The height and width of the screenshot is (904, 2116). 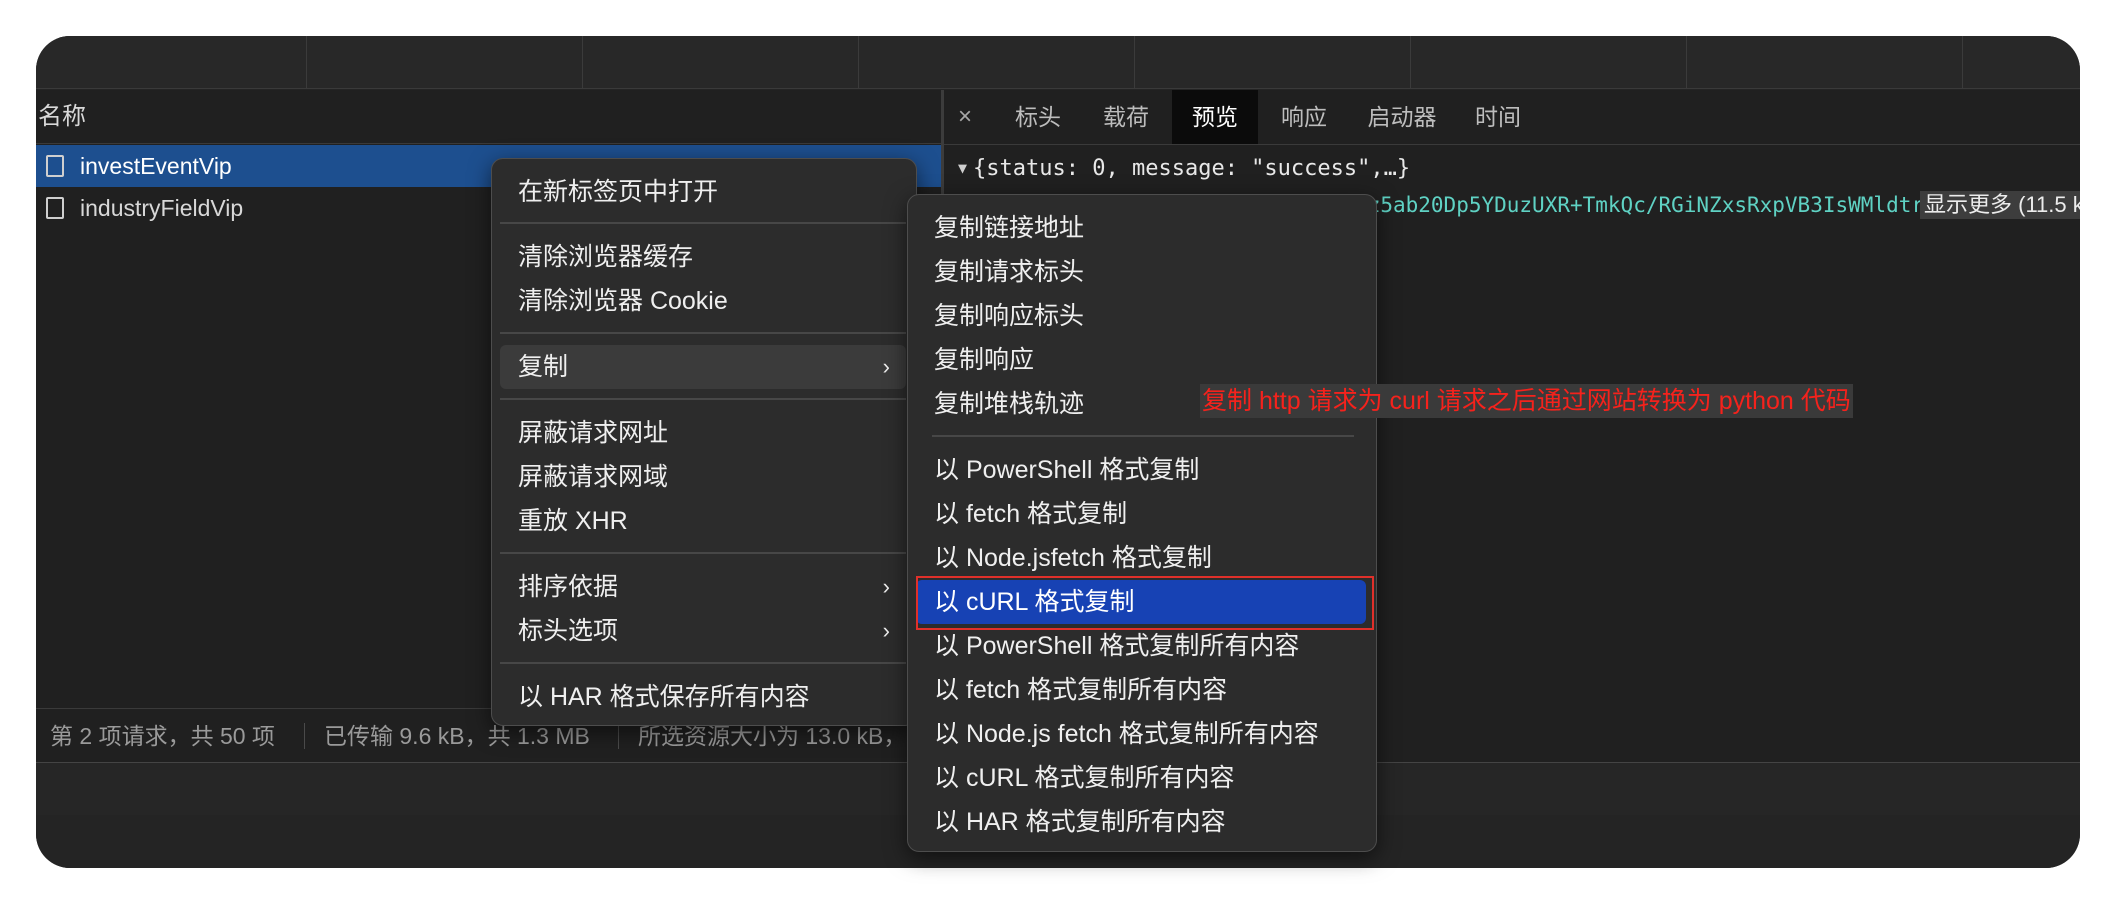 What do you see at coordinates (1038, 117) in the screenshot?
I see `tab-headers: 标头` at bounding box center [1038, 117].